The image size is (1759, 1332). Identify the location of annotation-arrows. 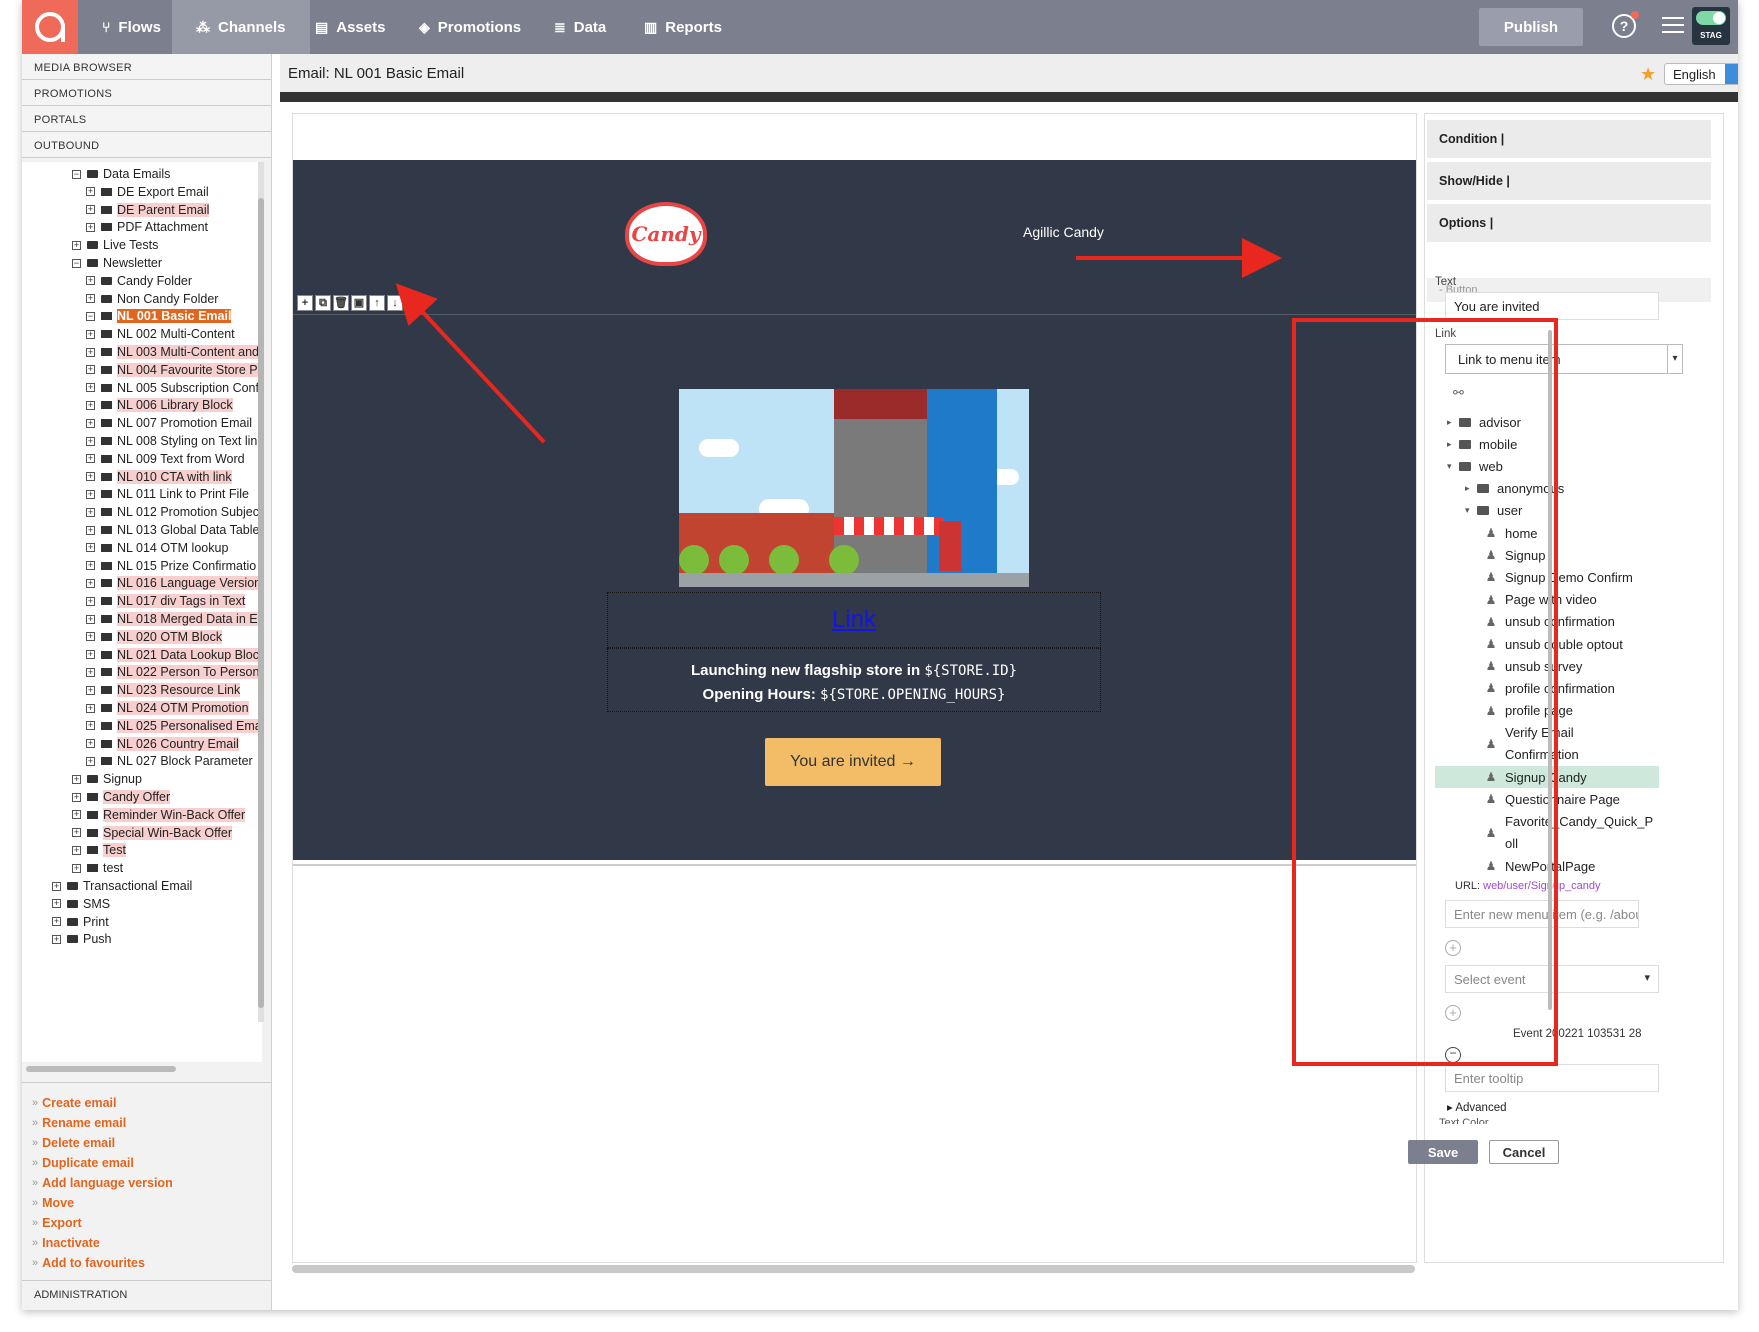
(838, 341).